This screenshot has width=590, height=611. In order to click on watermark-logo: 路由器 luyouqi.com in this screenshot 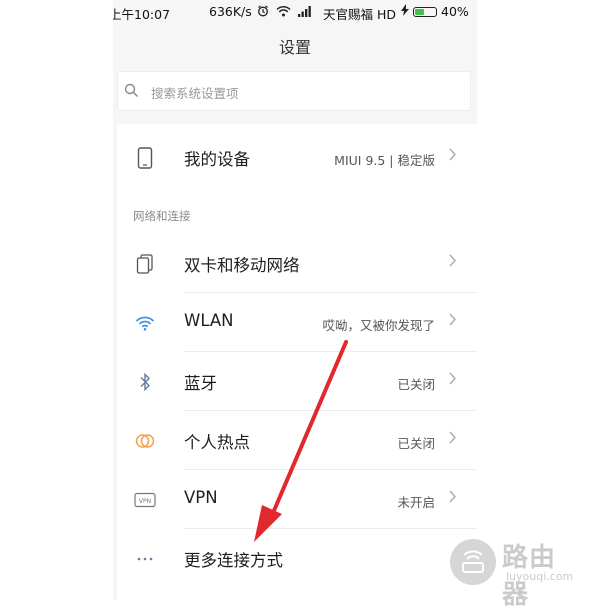, I will do `click(515, 572)`.